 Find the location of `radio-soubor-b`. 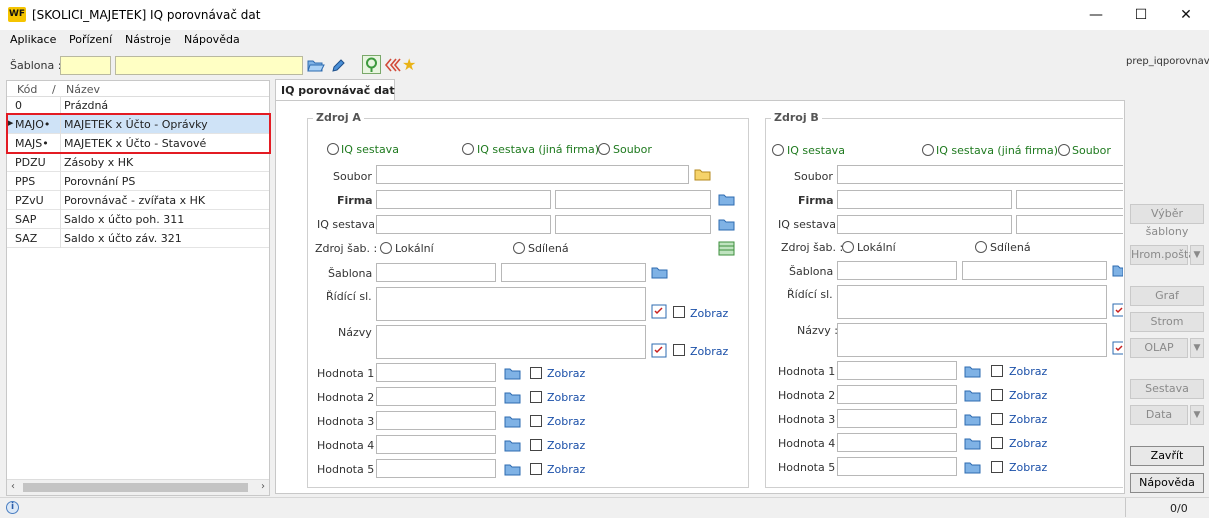

radio-soubor-b is located at coordinates (1064, 150).